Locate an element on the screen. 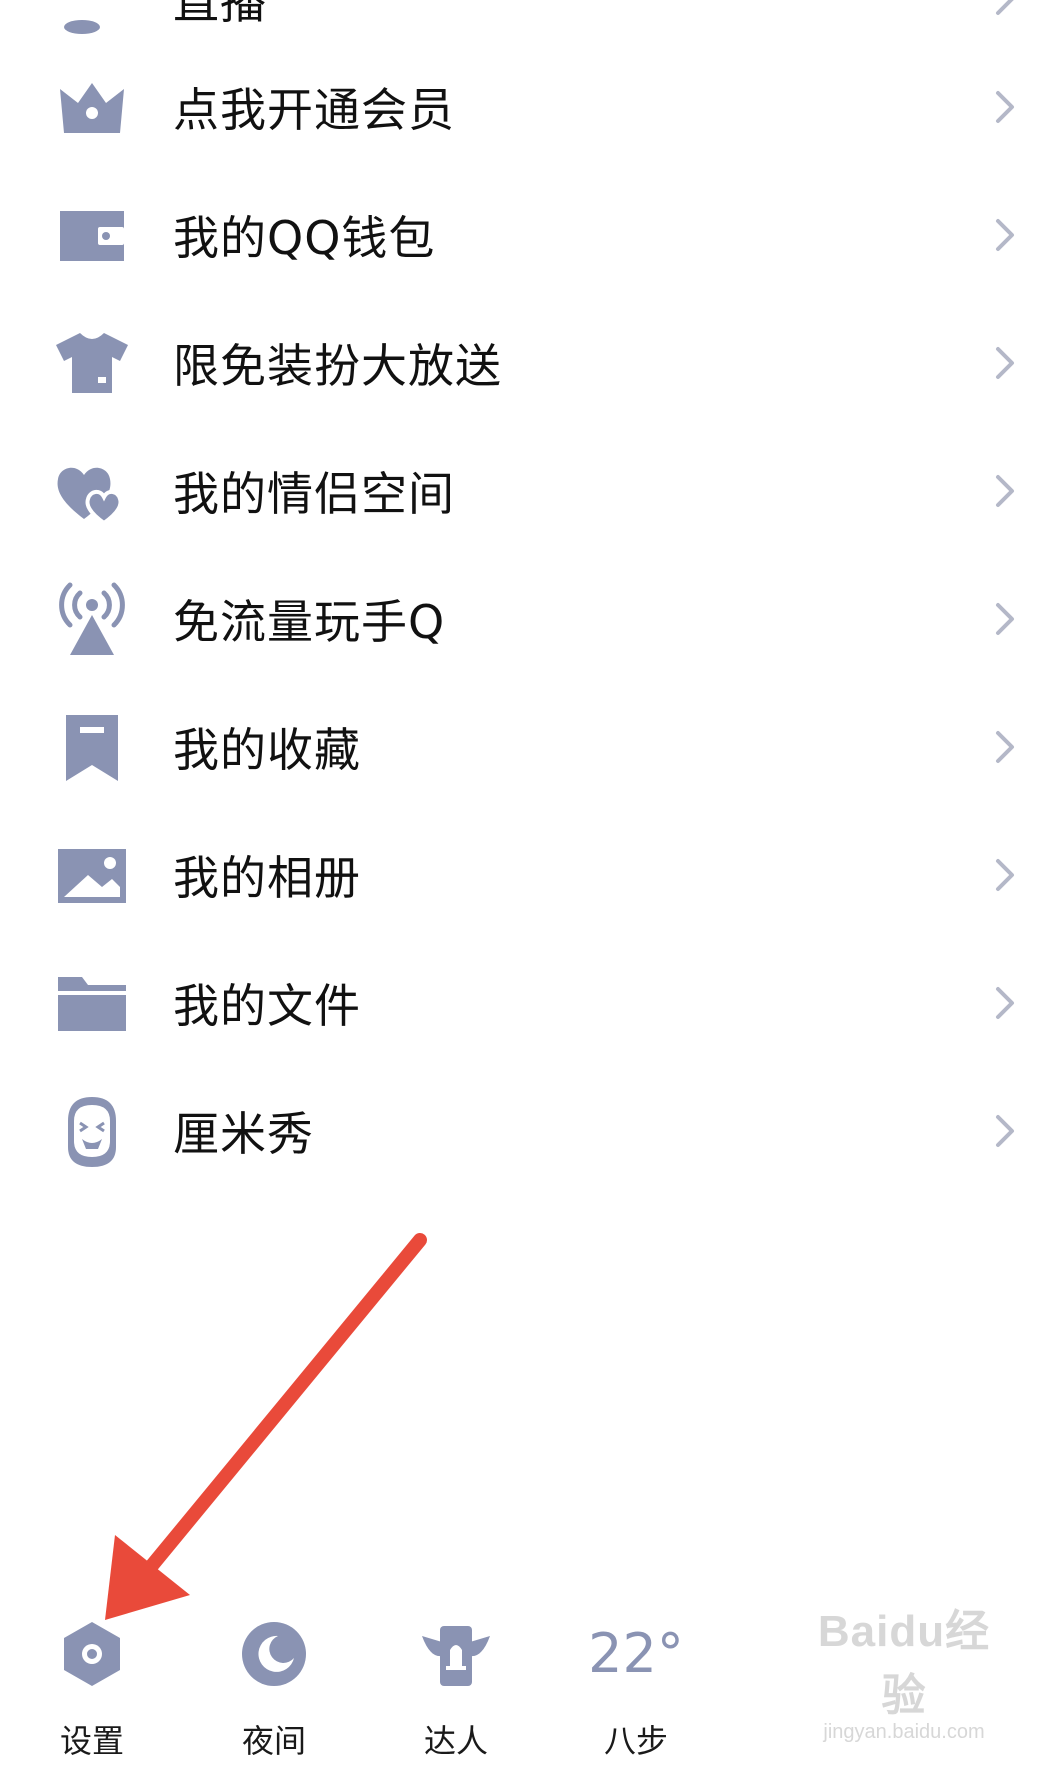 The width and height of the screenshot is (1044, 1778). menu-item-couple-space: 我的情侣空间 is located at coordinates (522, 491).